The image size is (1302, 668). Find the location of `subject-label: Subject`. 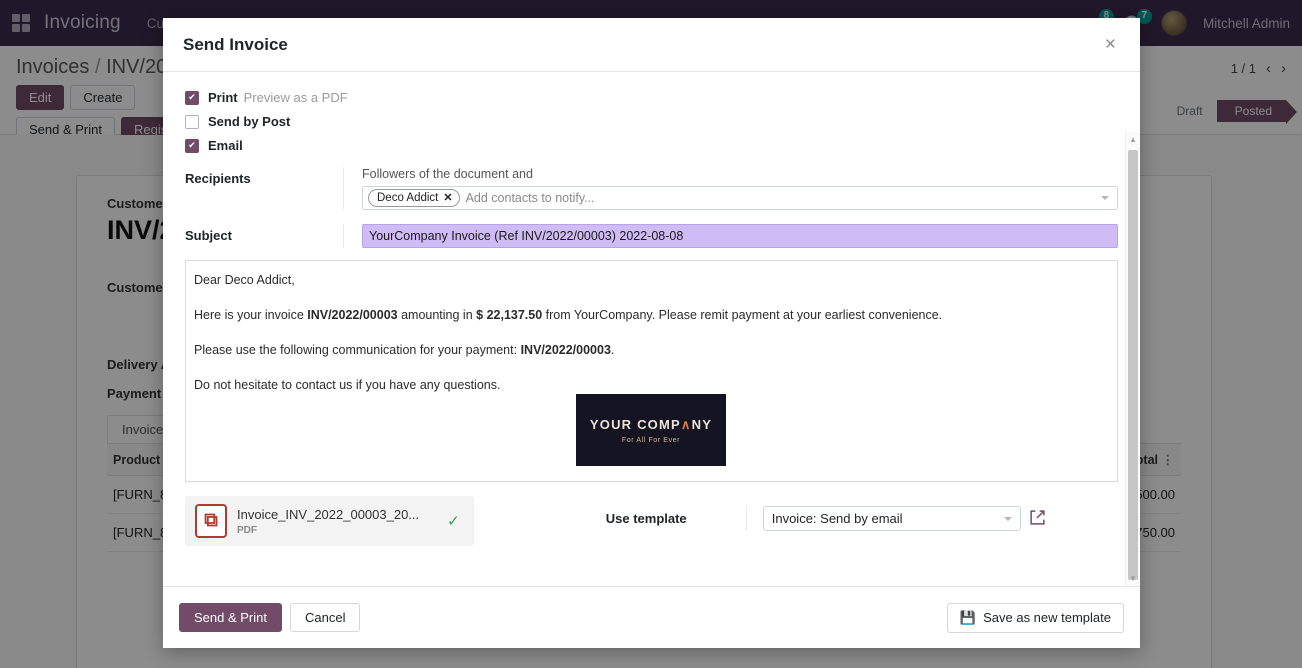

subject-label: Subject is located at coordinates (208, 235).